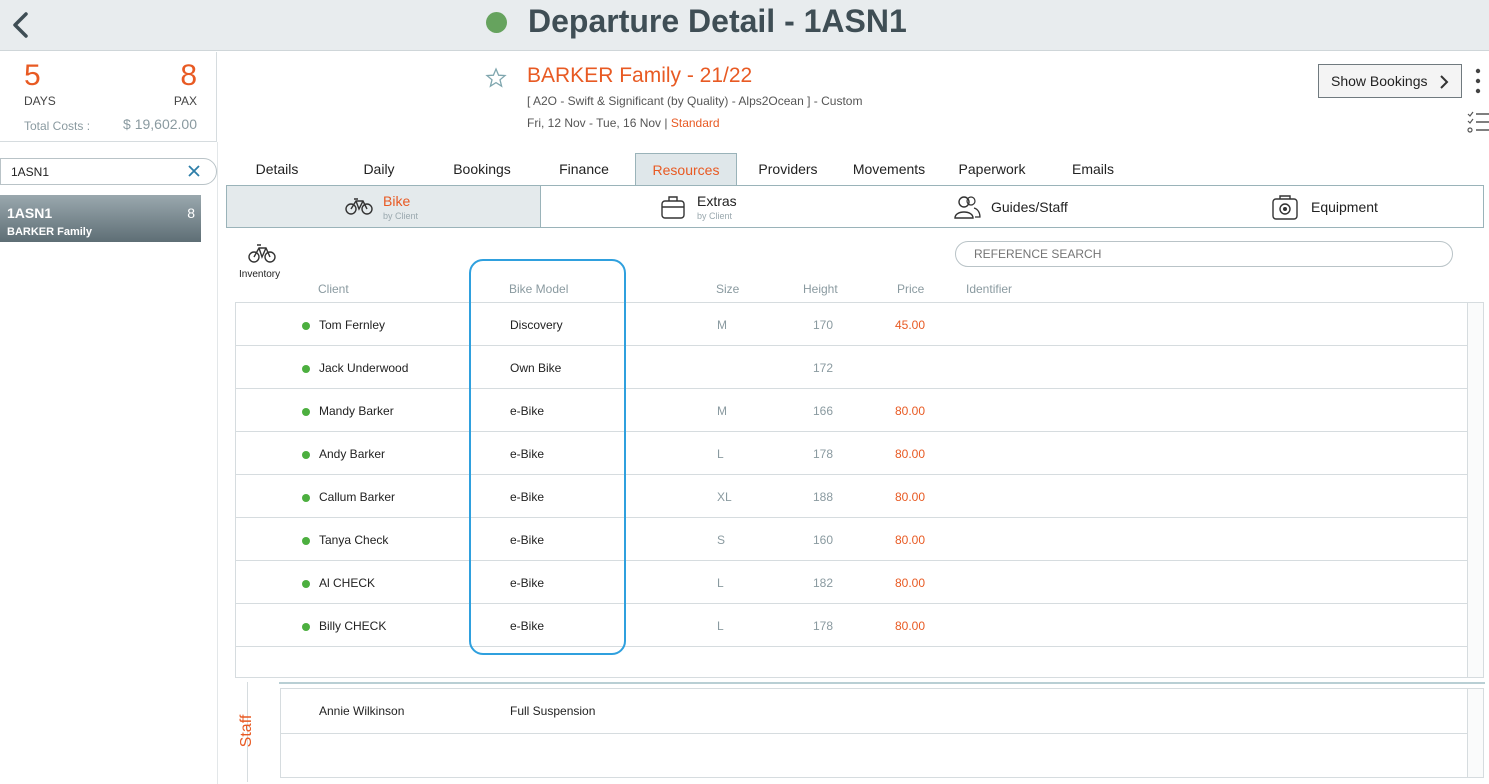 The height and width of the screenshot is (784, 1489). What do you see at coordinates (188, 75) in the screenshot?
I see `pax-count: 8` at bounding box center [188, 75].